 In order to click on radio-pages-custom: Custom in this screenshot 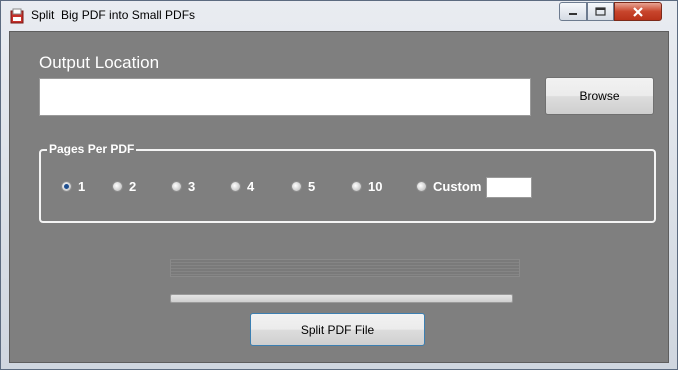, I will do `click(448, 186)`.